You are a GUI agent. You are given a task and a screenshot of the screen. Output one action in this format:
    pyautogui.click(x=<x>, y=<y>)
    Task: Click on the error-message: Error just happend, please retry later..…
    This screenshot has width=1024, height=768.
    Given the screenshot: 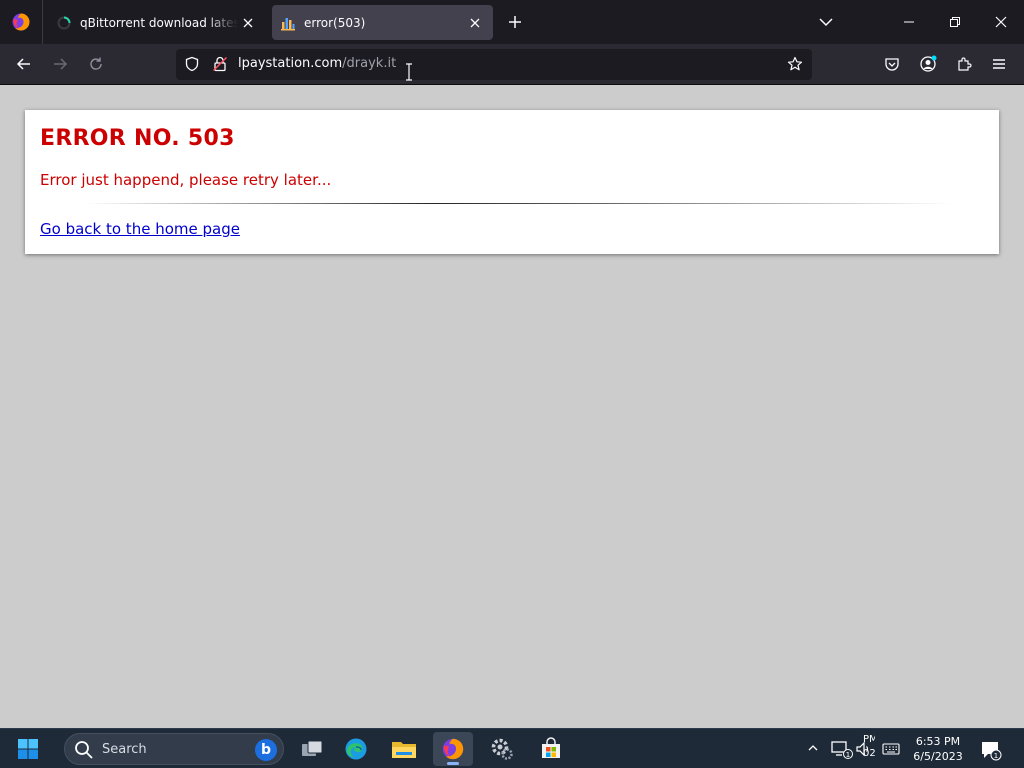 What is the action you would take?
    pyautogui.click(x=186, y=180)
    